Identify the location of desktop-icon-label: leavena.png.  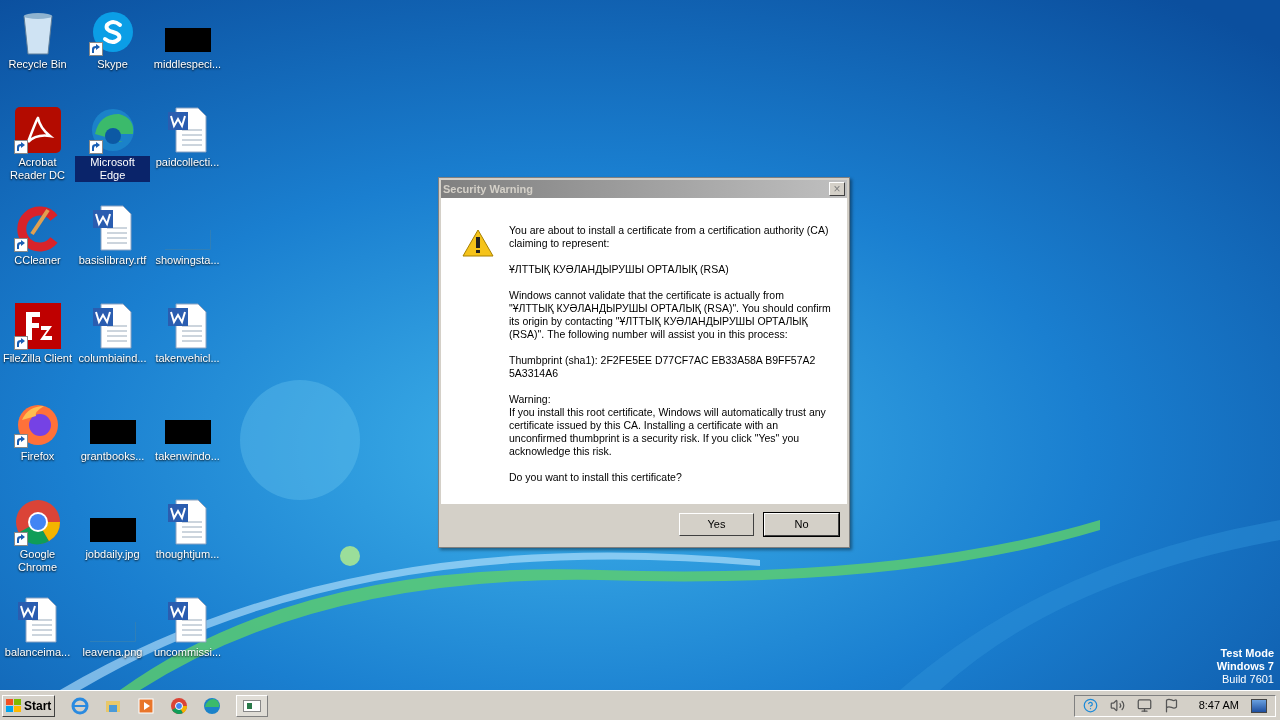
(112, 652).